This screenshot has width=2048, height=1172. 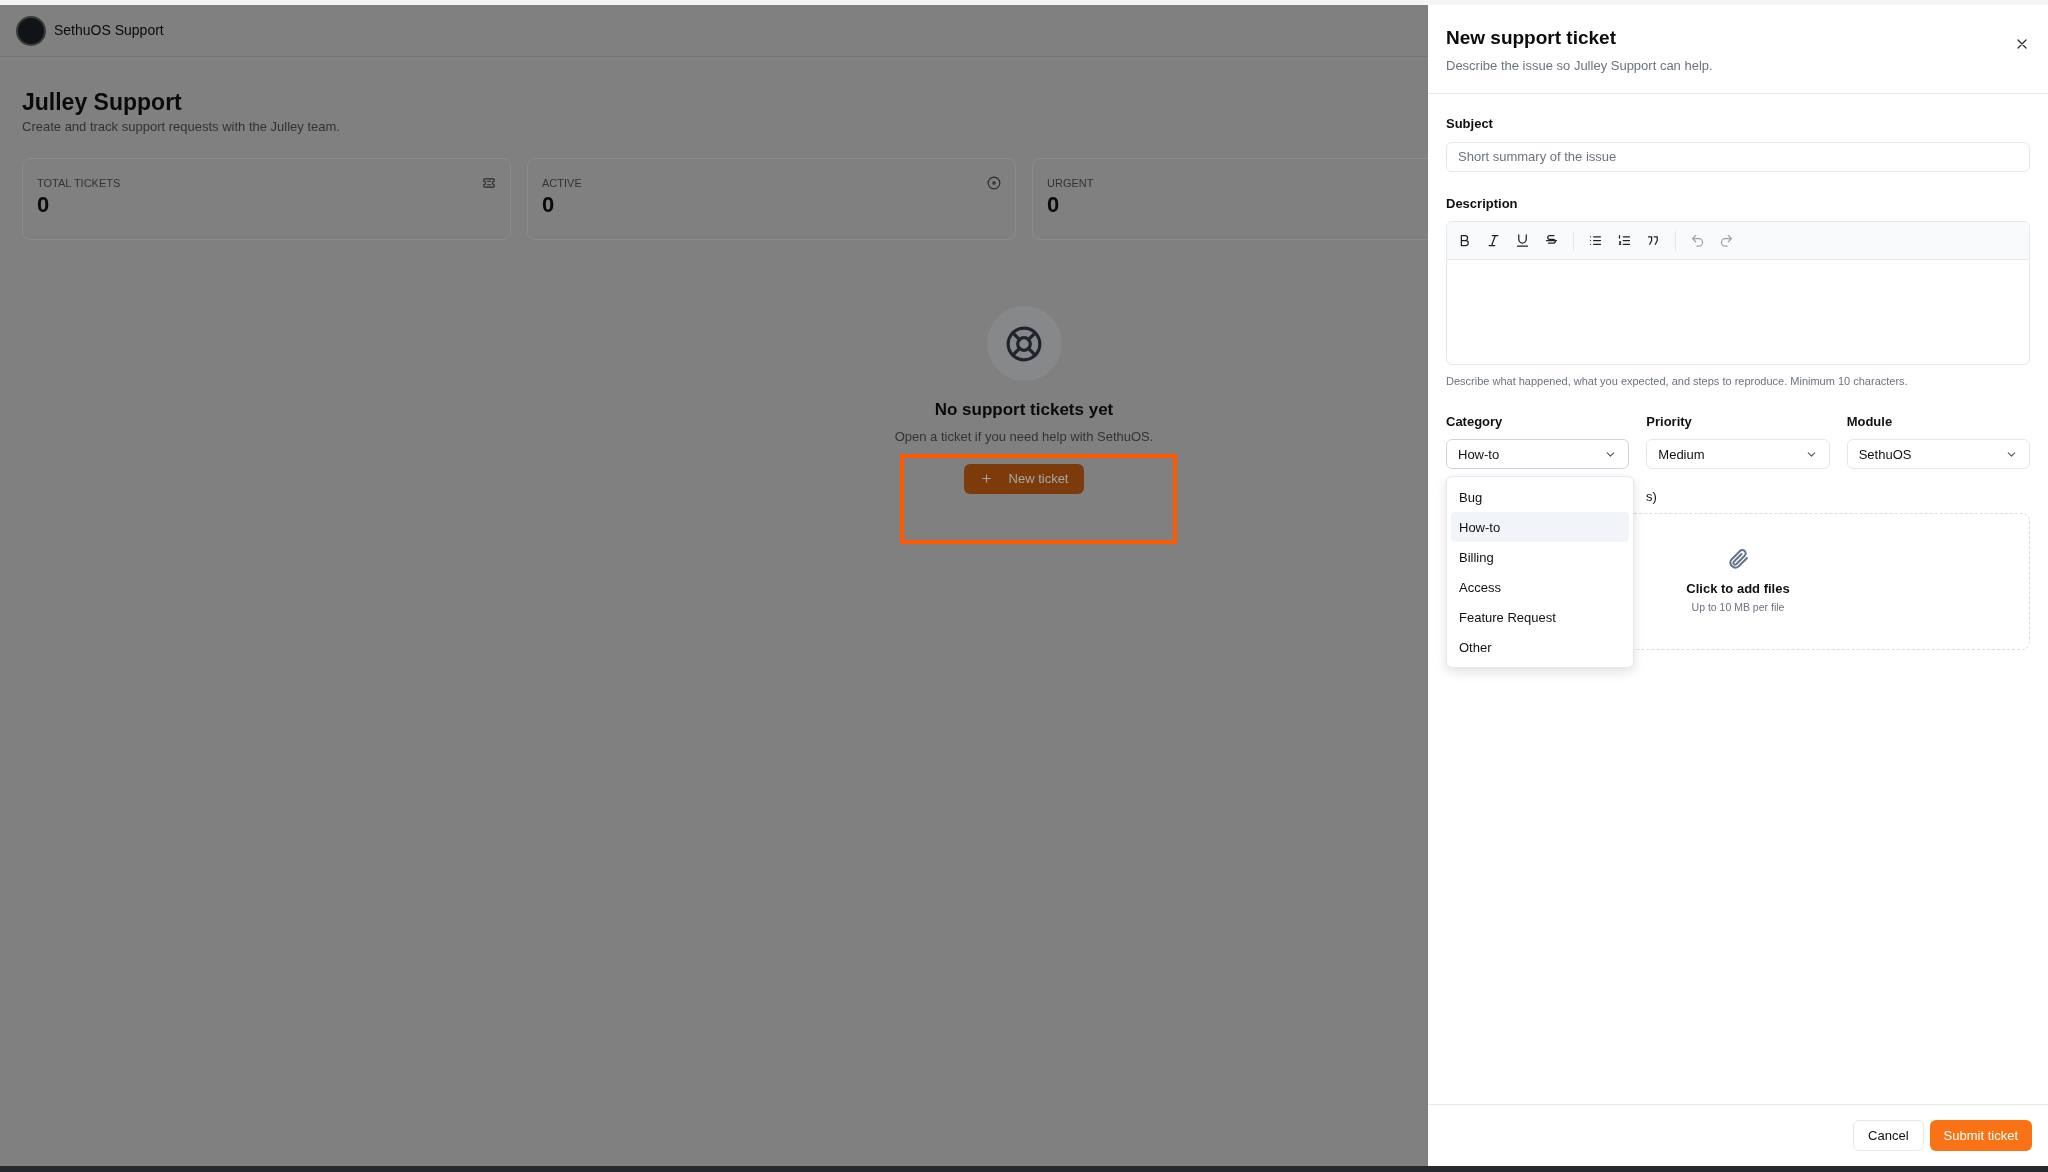 I want to click on page-title: Julley Support, so click(x=102, y=103).